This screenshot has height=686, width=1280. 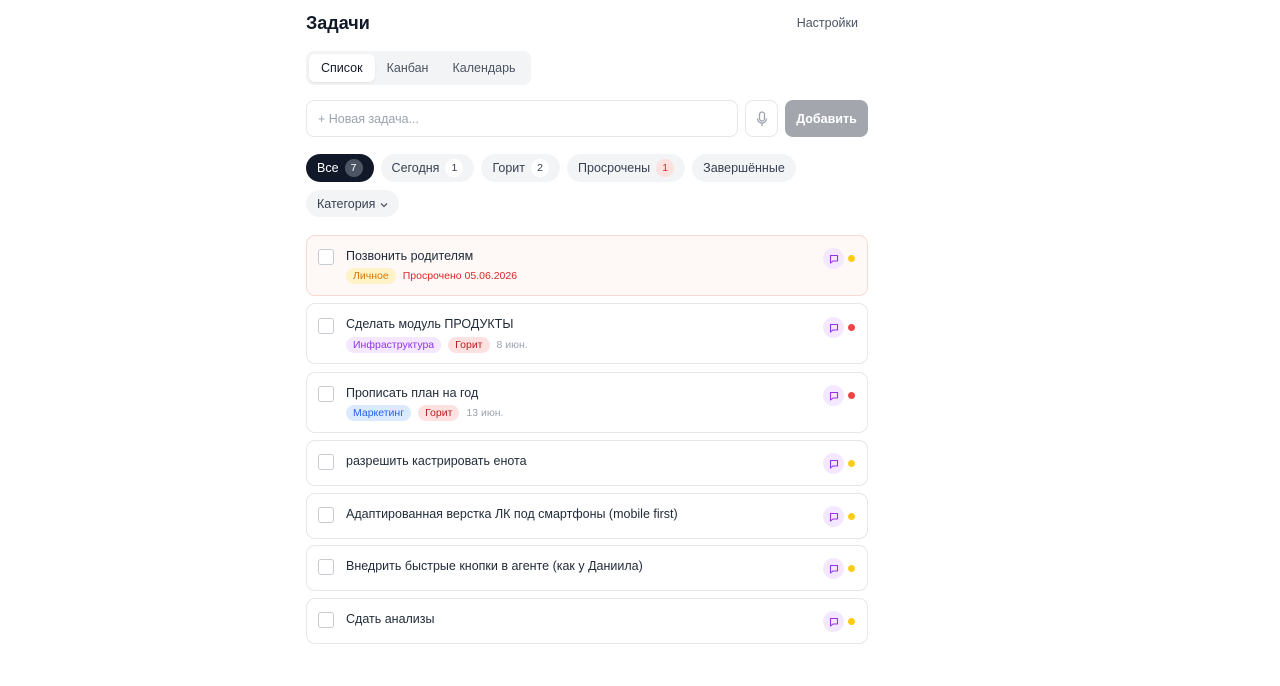 I want to click on task-title: Сдать анализы, so click(x=390, y=619).